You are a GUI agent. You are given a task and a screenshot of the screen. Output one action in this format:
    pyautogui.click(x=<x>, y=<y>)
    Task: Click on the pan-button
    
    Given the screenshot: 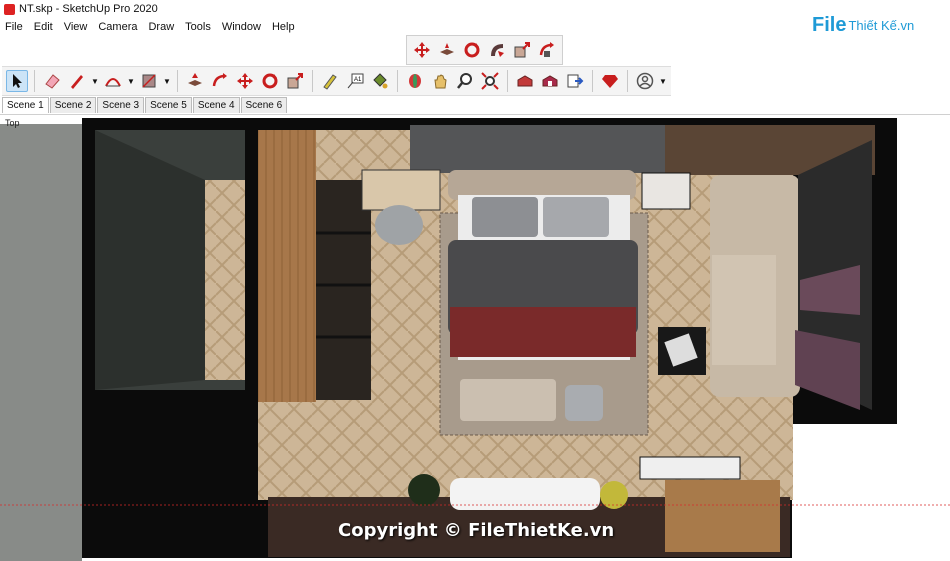 What is the action you would take?
    pyautogui.click(x=447, y=50)
    